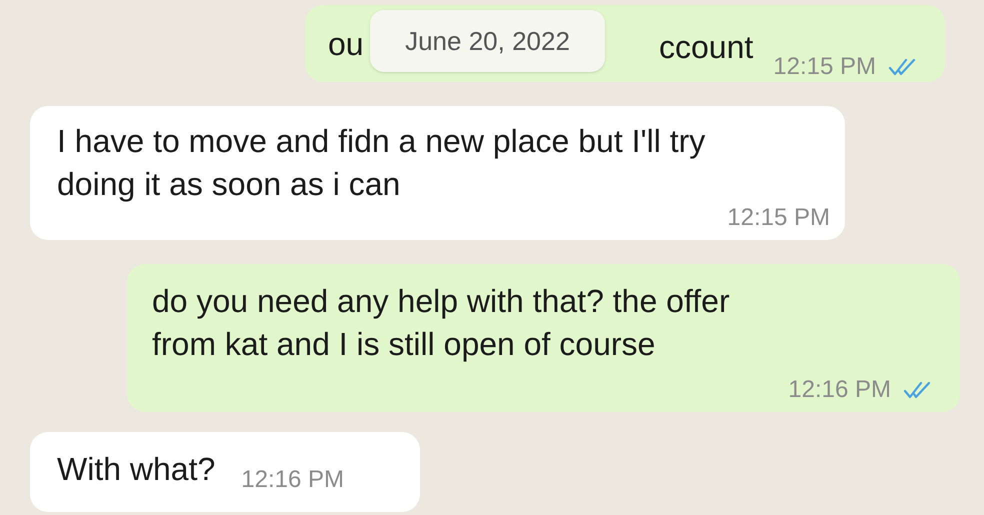  Describe the element at coordinates (381, 163) in the screenshot. I see `message-text: I have to move and fidn a new place but I'll try doing it as soon as i can` at that location.